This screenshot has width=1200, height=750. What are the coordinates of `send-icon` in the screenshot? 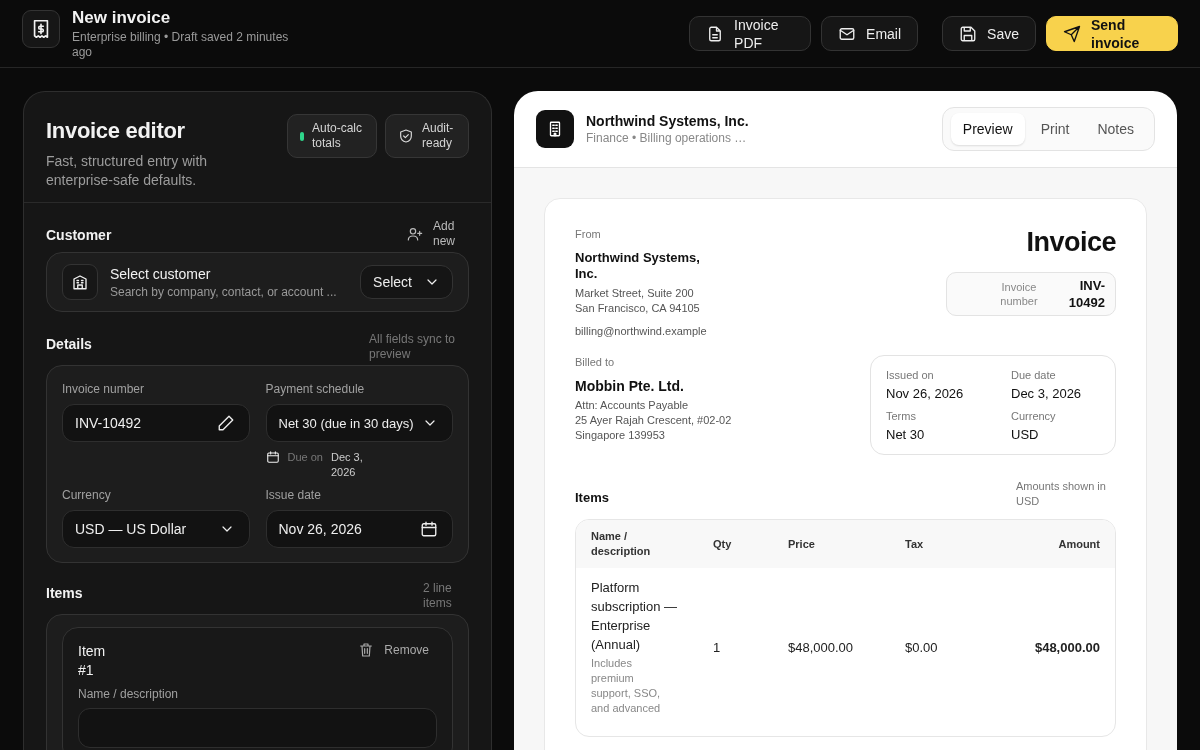 It's located at (1072, 33).